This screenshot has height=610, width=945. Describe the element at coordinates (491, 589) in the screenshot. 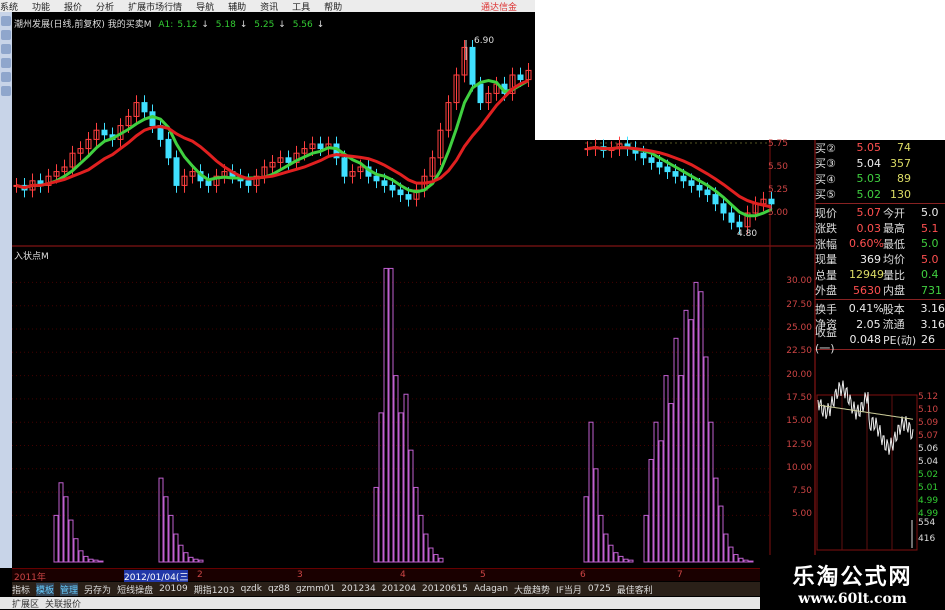

I see `indicator-tab: Adagan` at that location.